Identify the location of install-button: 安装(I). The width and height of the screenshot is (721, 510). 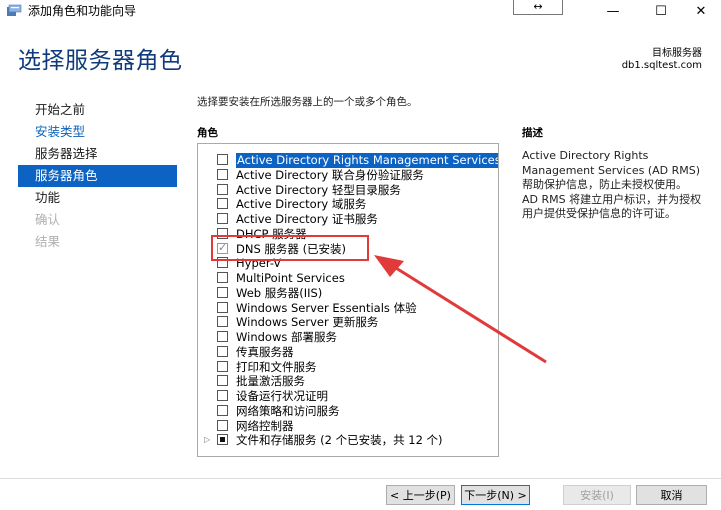
(597, 495).